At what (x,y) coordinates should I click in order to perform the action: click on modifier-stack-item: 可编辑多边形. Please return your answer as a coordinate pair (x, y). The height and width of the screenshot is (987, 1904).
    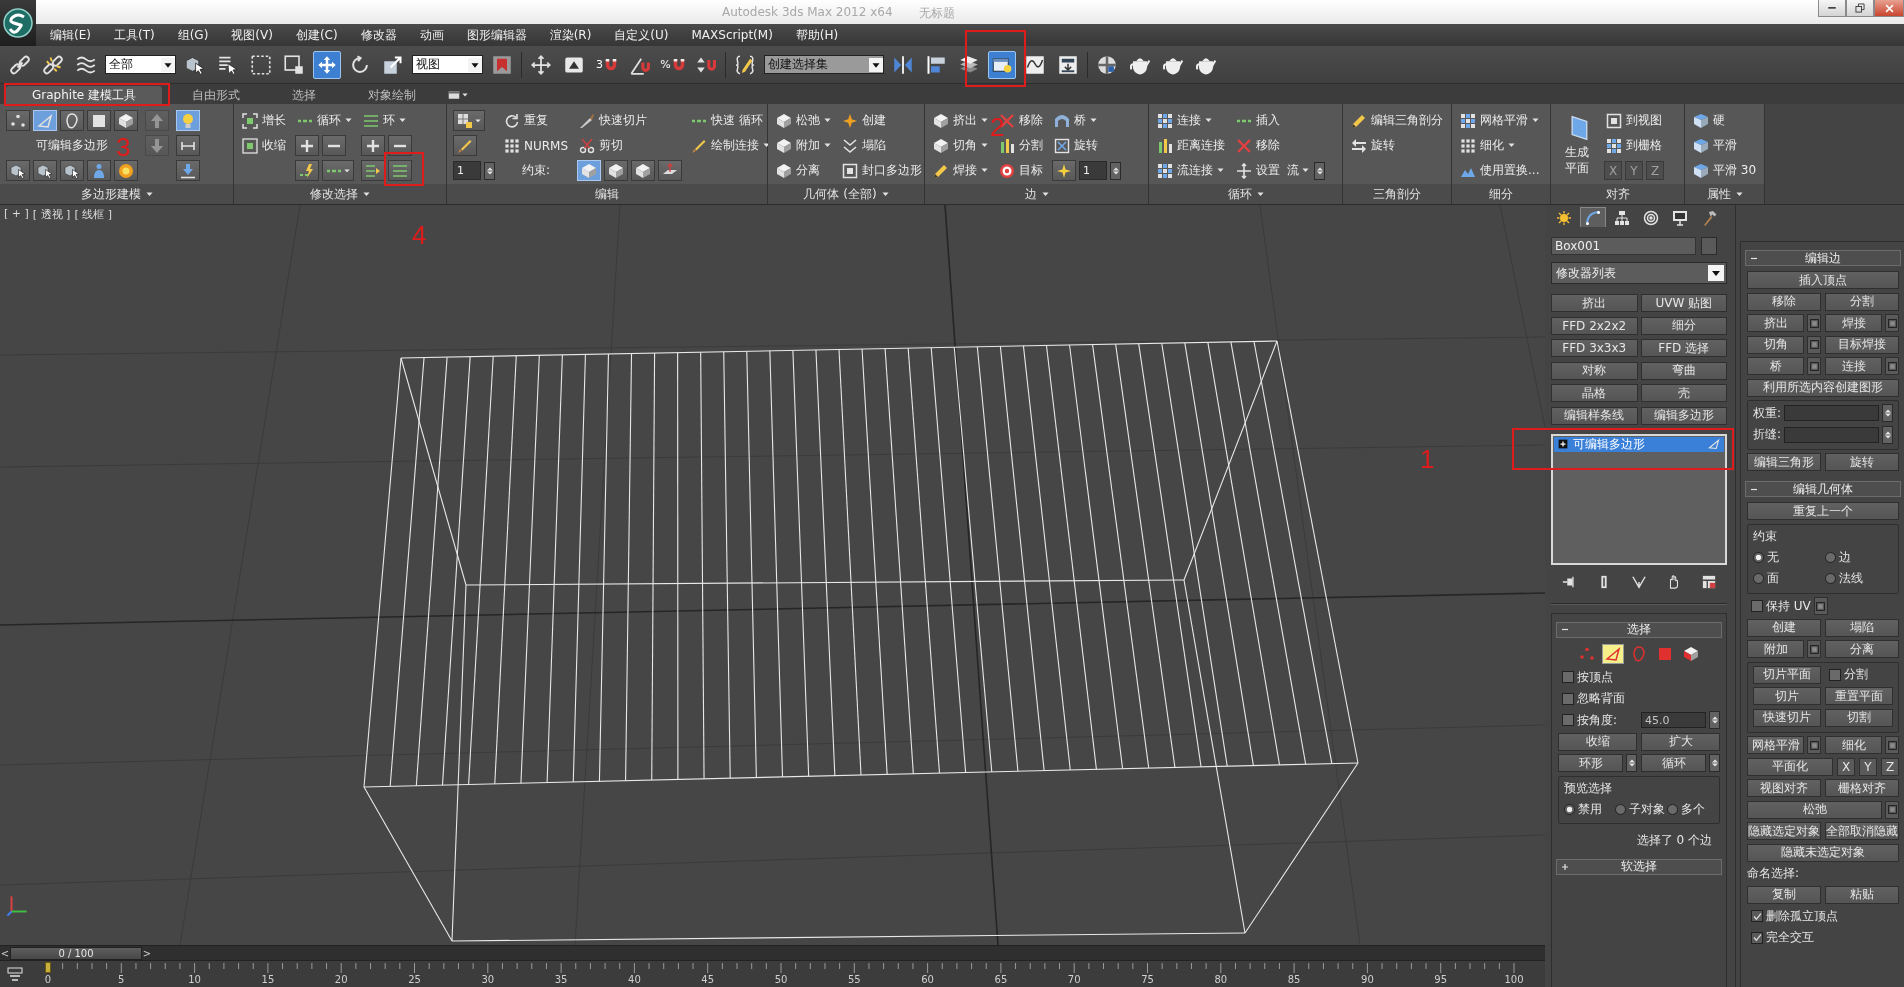
    Looking at the image, I should click on (1639, 444).